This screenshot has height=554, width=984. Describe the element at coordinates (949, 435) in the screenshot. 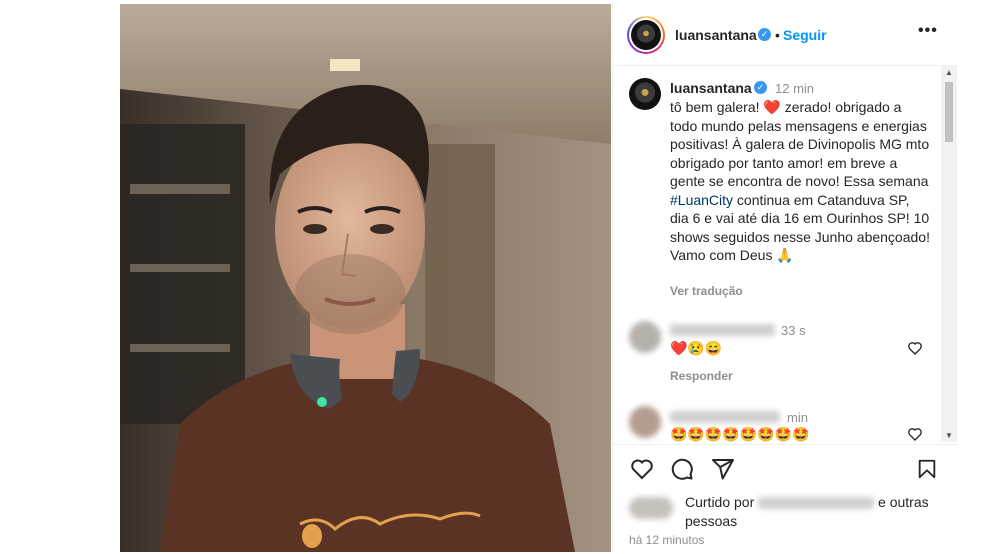

I see `scroll-down-arrow-icon: ▼` at that location.